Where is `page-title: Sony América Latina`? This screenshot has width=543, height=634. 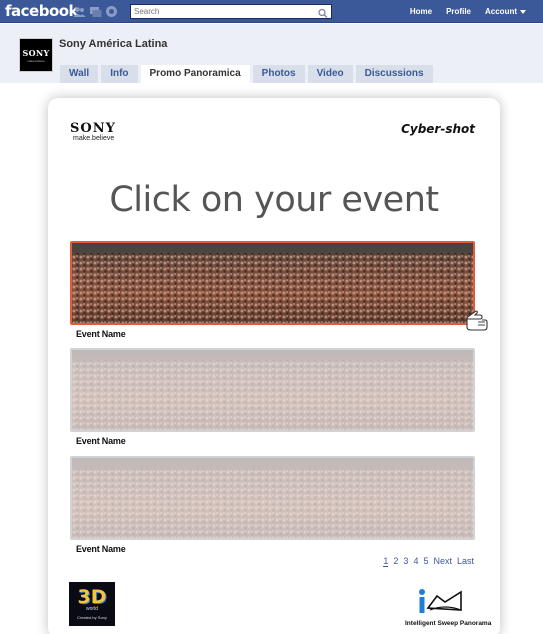
page-title: Sony América Latina is located at coordinates (113, 44).